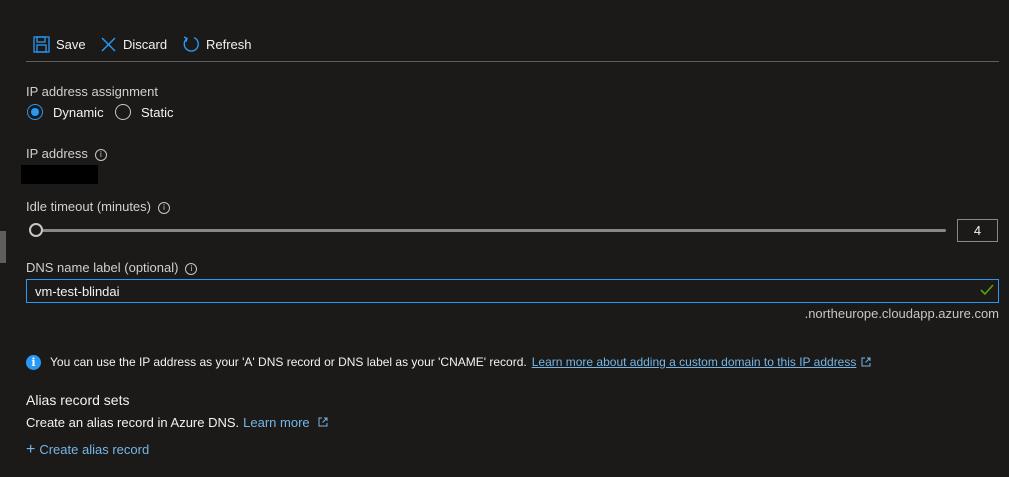 This screenshot has height=477, width=1009. I want to click on idle-timeout-slider-track, so click(491, 230).